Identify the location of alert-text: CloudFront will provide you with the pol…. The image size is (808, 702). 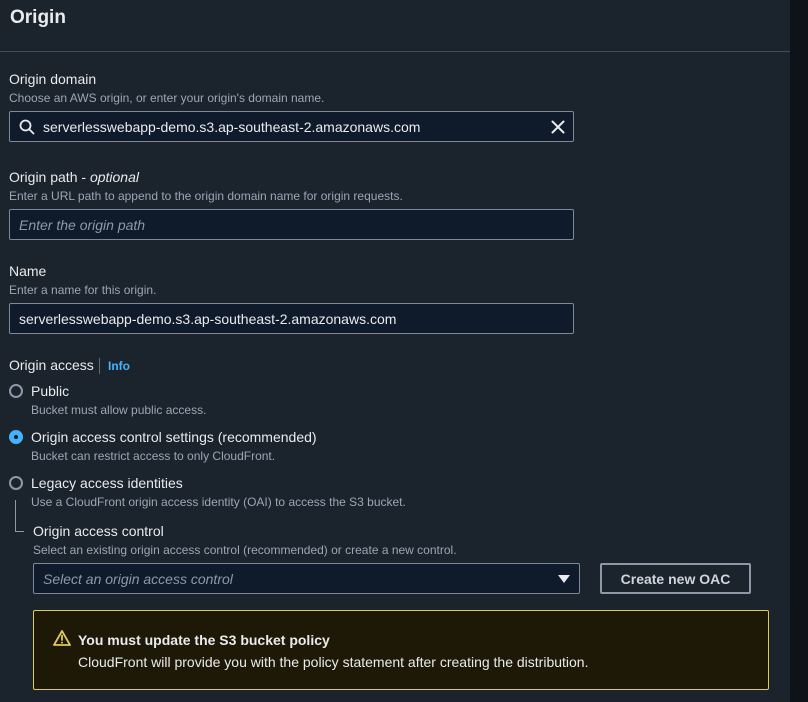
(333, 662).